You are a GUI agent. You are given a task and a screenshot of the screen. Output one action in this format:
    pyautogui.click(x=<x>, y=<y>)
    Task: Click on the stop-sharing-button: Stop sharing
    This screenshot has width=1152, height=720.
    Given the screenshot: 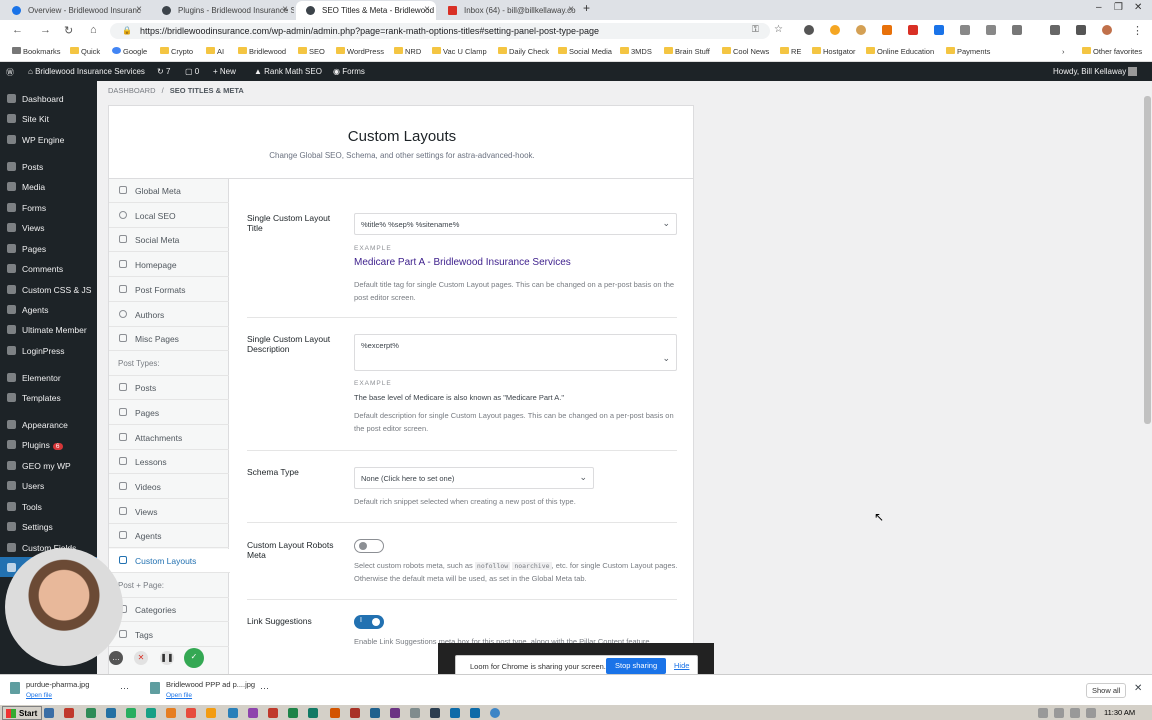 What is the action you would take?
    pyautogui.click(x=636, y=666)
    